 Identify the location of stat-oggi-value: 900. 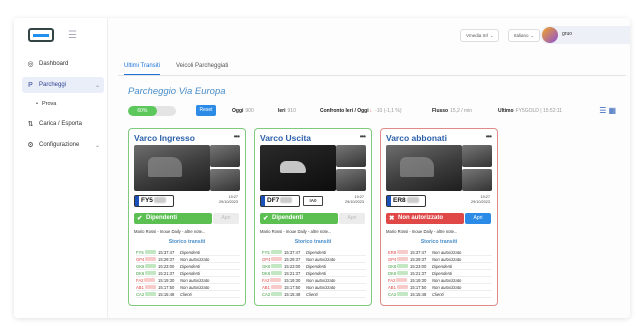
(249, 111).